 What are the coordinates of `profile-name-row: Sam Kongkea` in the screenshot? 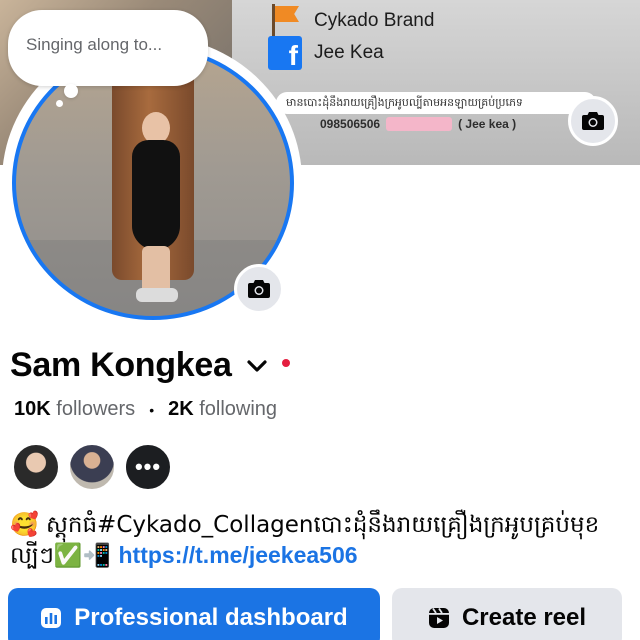 It's located at (150, 365).